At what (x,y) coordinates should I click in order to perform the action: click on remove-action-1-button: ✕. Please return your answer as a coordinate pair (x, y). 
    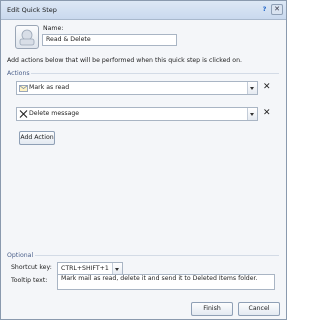
    Looking at the image, I should click on (267, 87).